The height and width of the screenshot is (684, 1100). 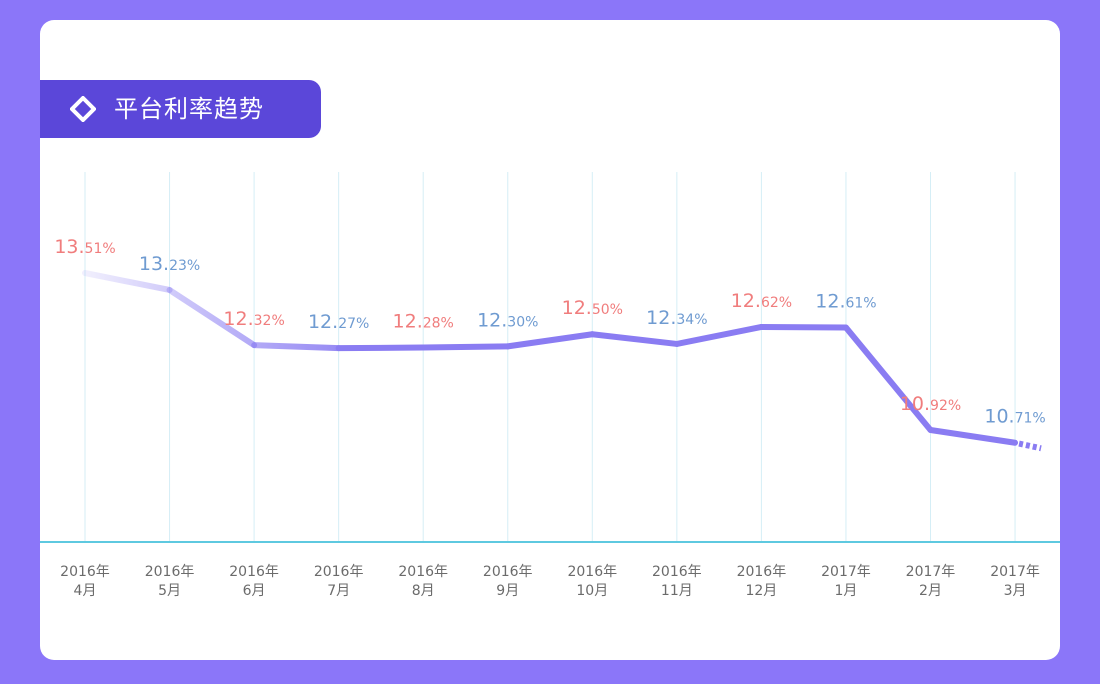 I want to click on x-tick-label: 2016年 6月, so click(x=254, y=581).